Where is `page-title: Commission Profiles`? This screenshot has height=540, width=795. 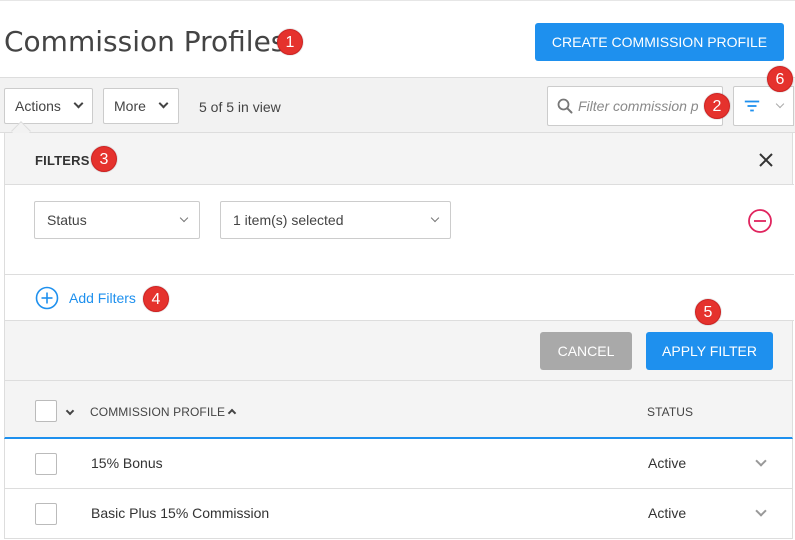 page-title: Commission Profiles is located at coordinates (145, 41).